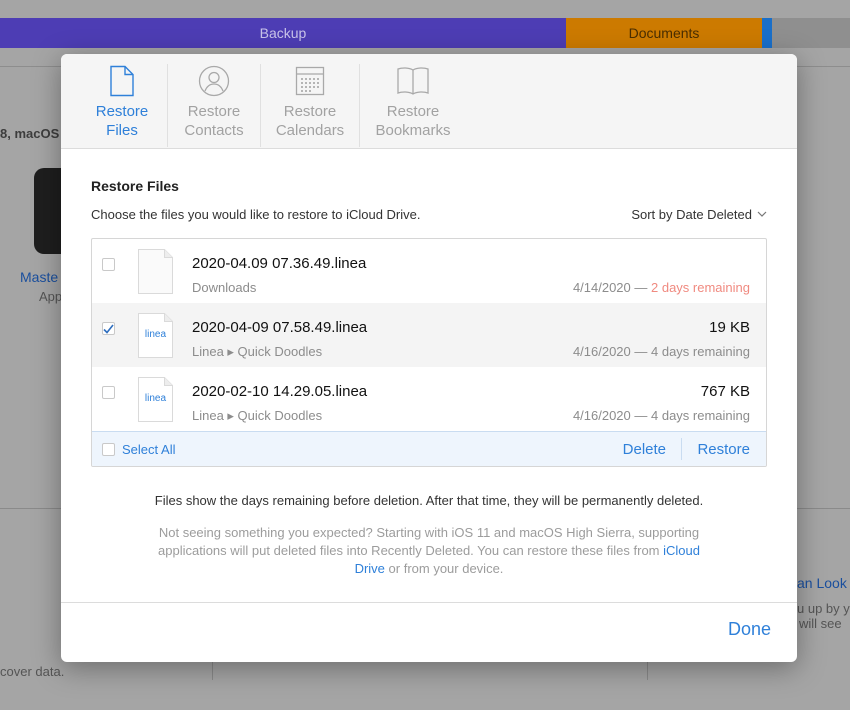 This screenshot has width=850, height=710. Describe the element at coordinates (155, 271) in the screenshot. I see `file-icon` at that location.